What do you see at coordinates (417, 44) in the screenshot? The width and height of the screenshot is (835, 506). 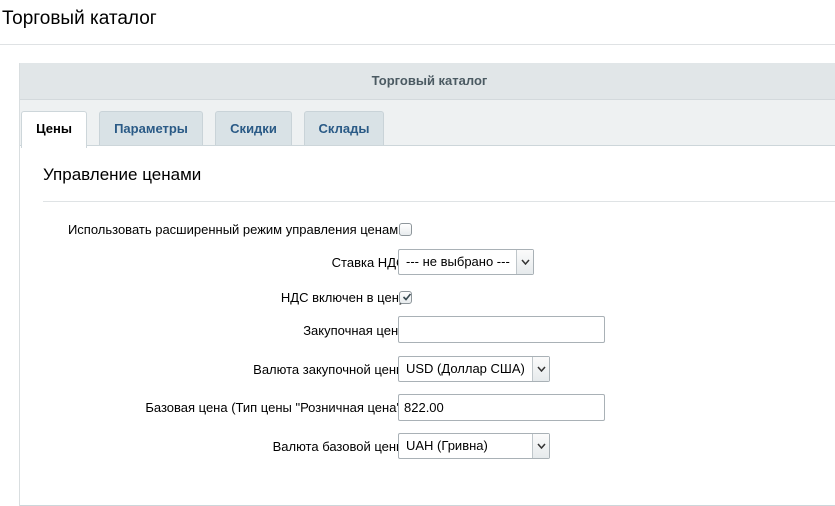 I see `title-divider` at bounding box center [417, 44].